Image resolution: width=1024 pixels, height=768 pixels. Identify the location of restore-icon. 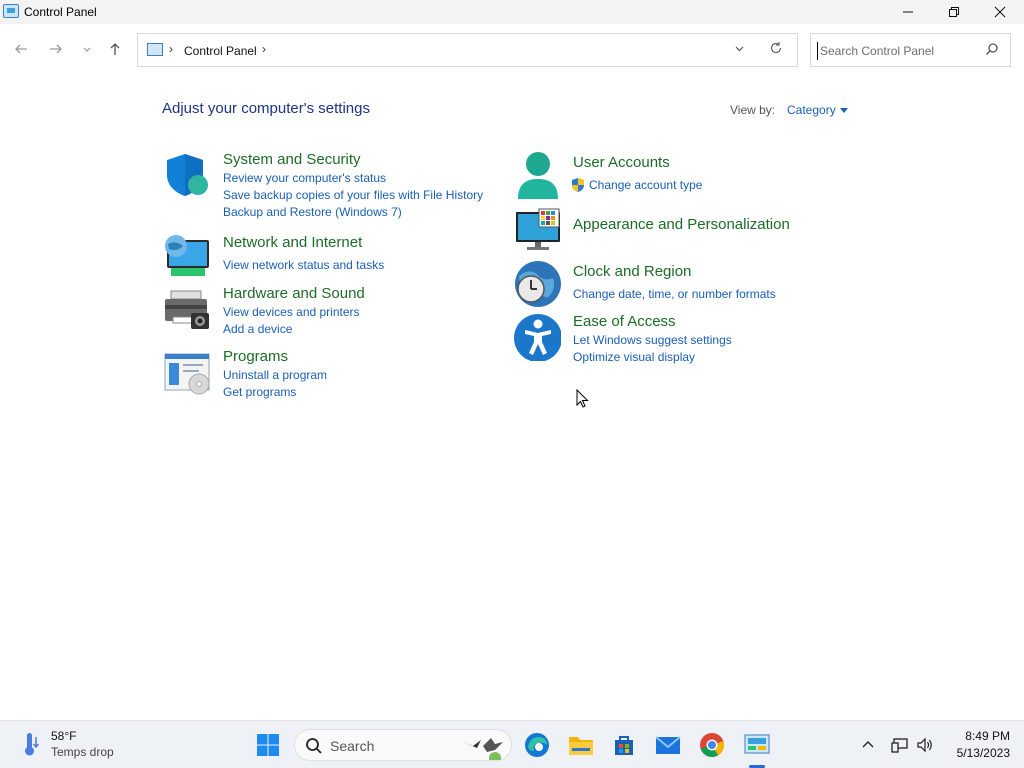
(954, 12).